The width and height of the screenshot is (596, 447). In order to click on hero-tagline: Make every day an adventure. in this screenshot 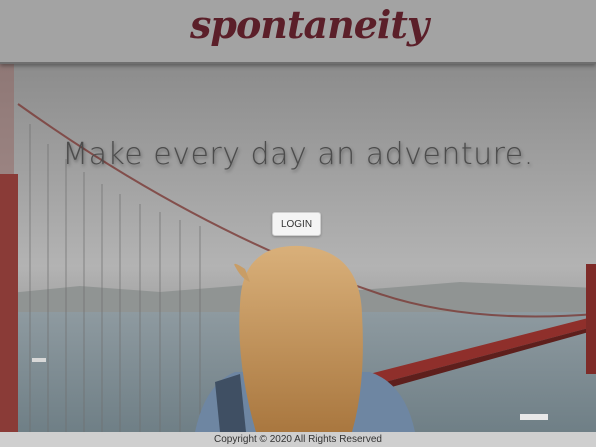, I will do `click(298, 154)`.